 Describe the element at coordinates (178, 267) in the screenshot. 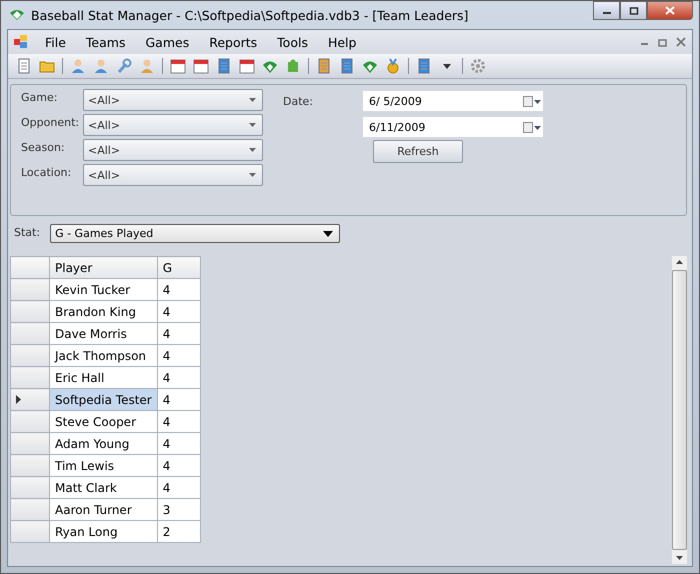

I see `column-header: G` at that location.